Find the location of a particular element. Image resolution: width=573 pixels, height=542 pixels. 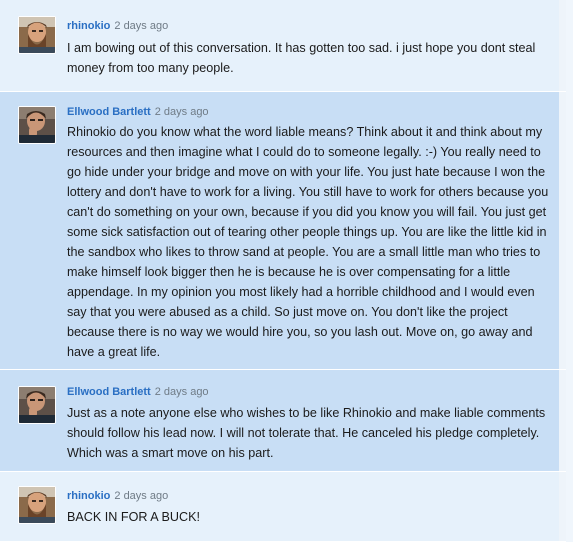

comment-text: BACK IN FOR A BUCK! is located at coordinates (133, 517).